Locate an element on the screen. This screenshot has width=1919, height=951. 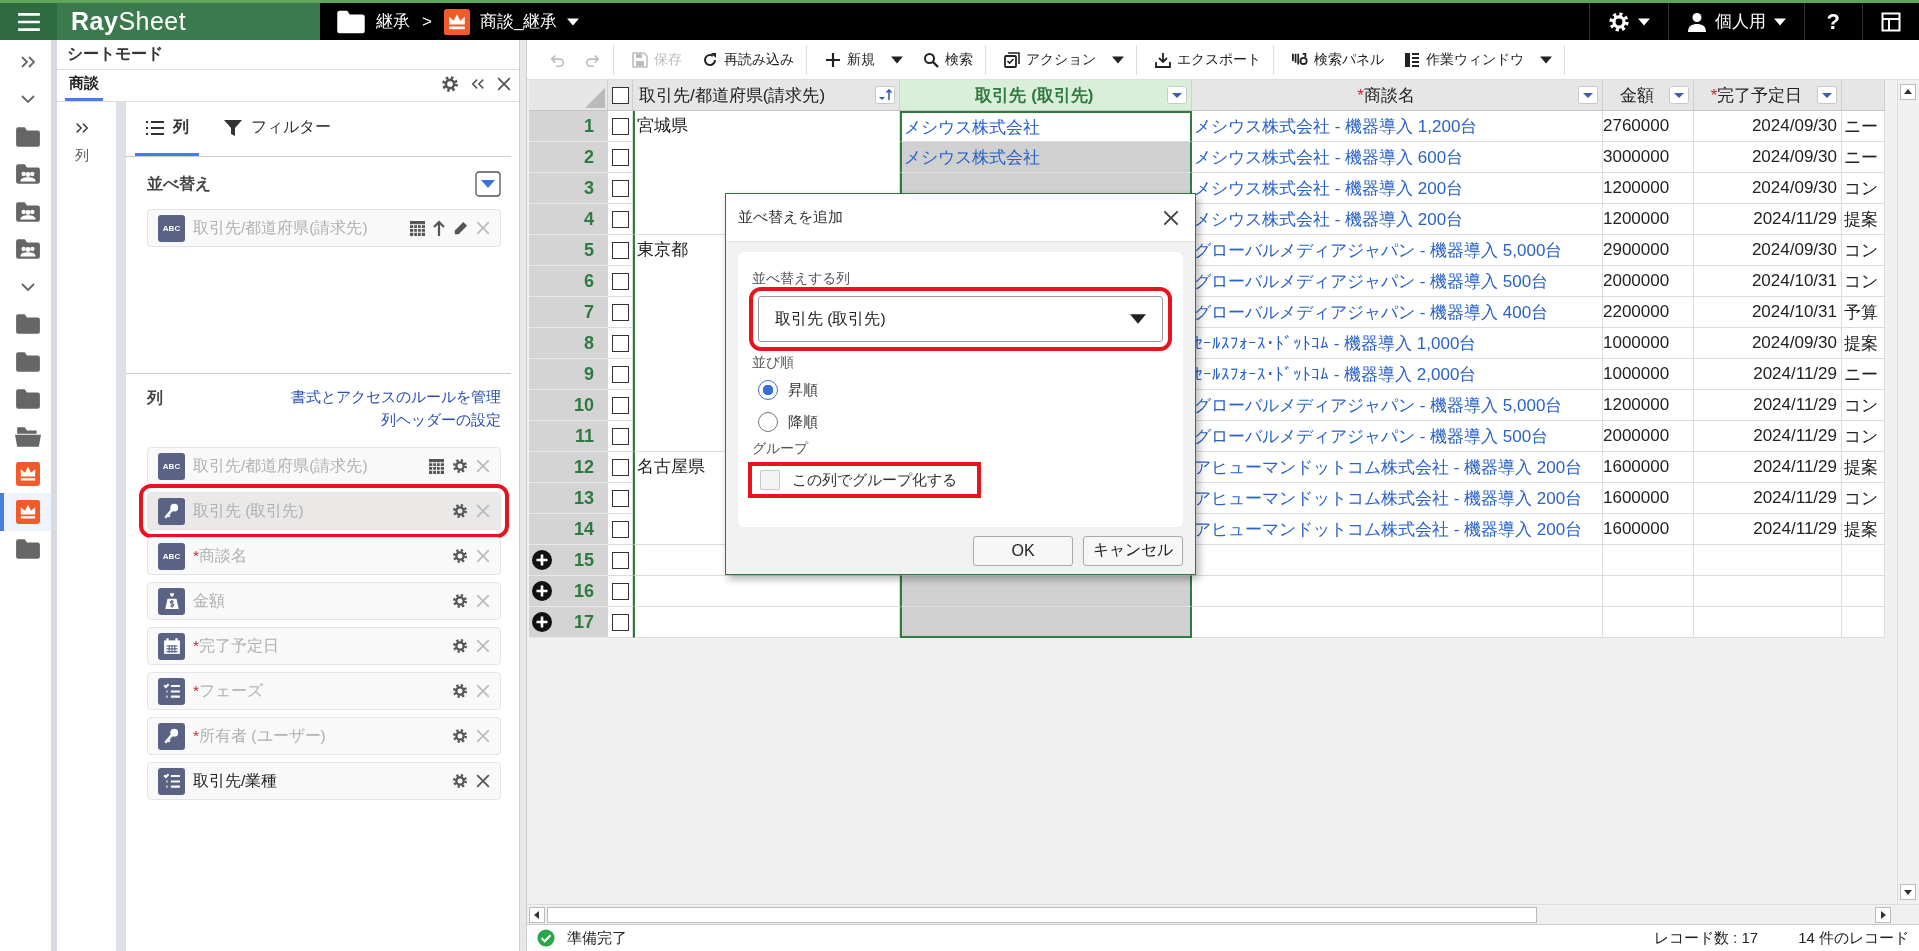
horizontal-scrollbar is located at coordinates (1223, 914).